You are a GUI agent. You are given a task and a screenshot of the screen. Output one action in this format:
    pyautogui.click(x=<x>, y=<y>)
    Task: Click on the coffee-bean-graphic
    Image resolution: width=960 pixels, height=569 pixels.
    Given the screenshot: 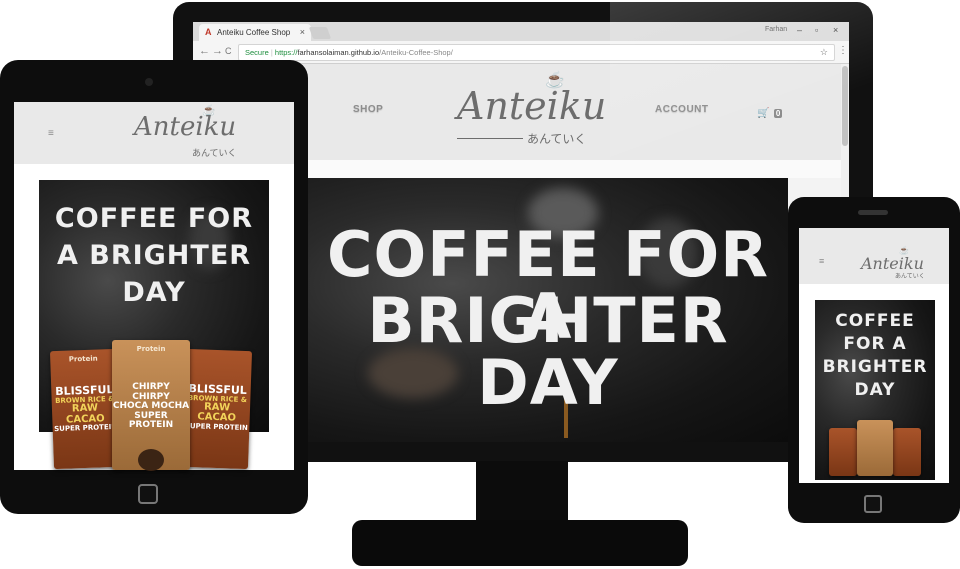 What is the action you would take?
    pyautogui.click(x=151, y=459)
    